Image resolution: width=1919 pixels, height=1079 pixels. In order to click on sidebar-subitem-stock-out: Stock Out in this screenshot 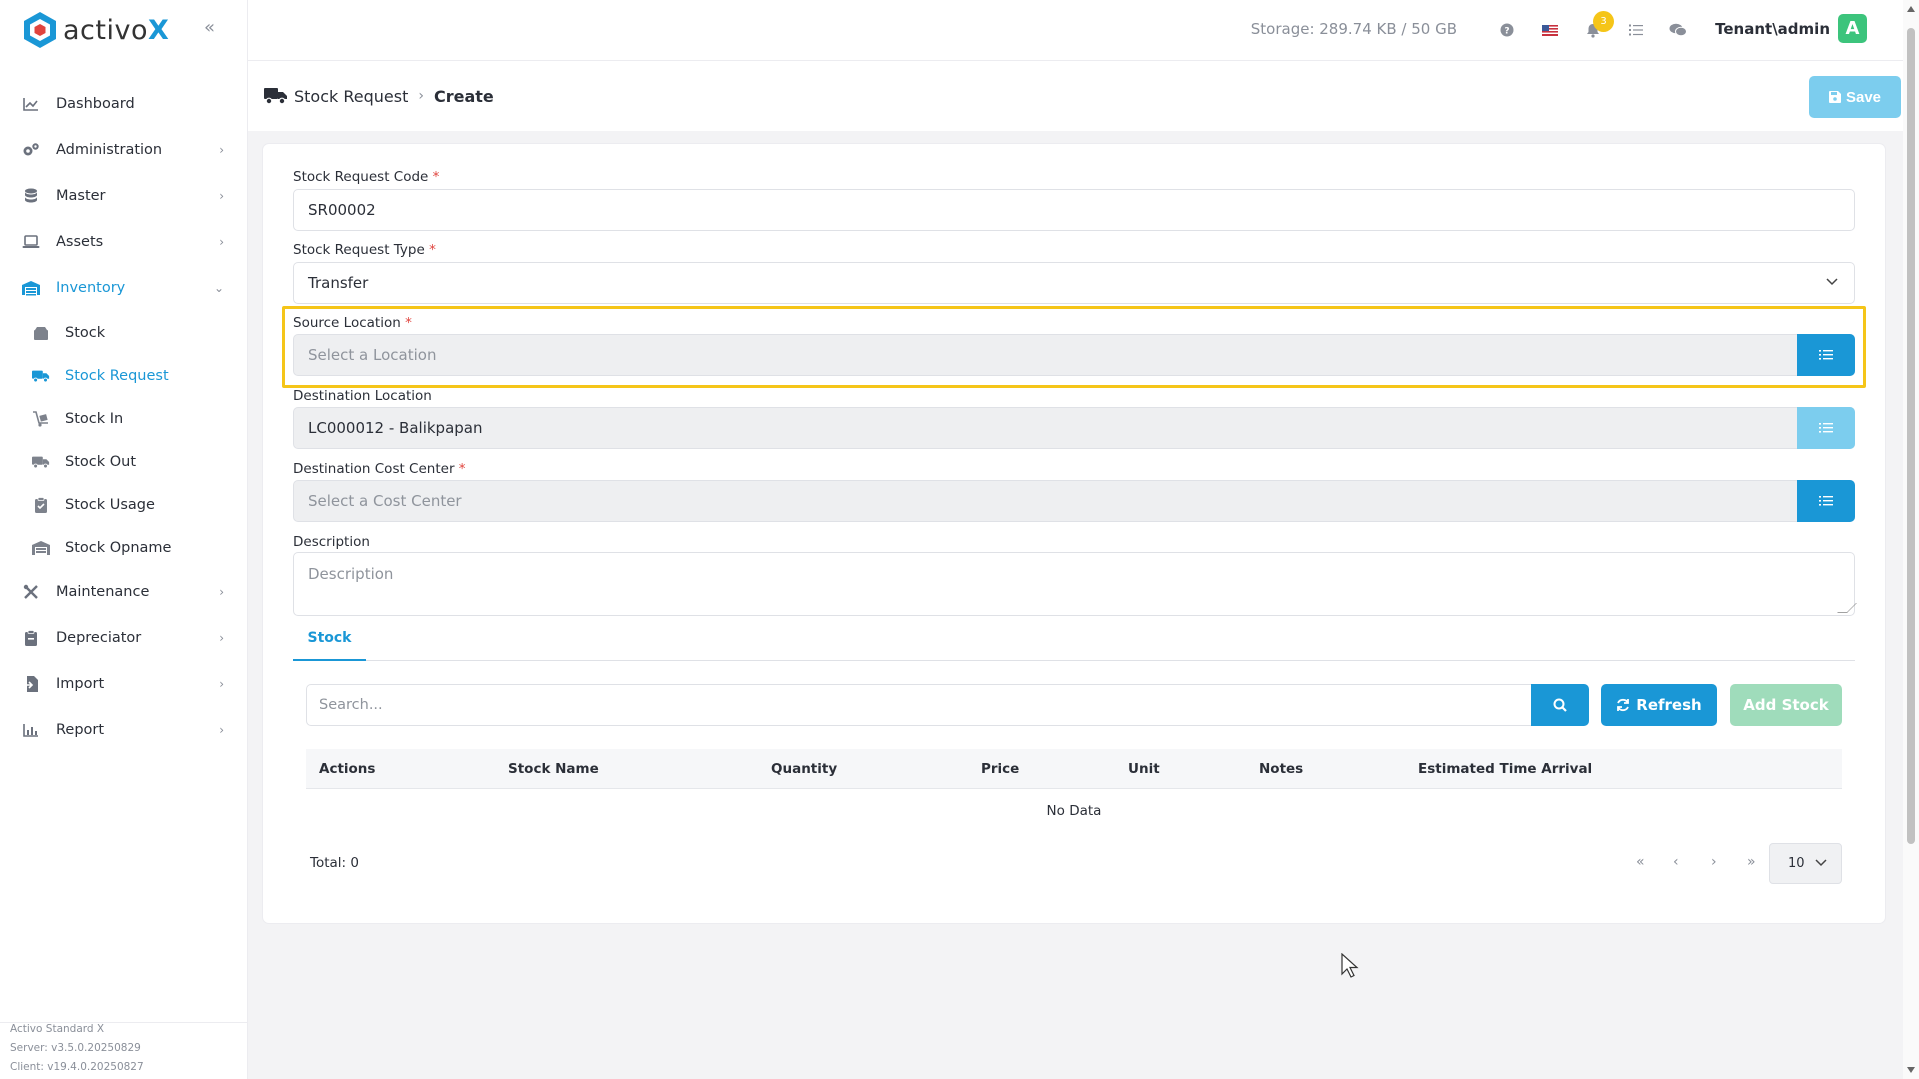, I will do `click(124, 461)`.